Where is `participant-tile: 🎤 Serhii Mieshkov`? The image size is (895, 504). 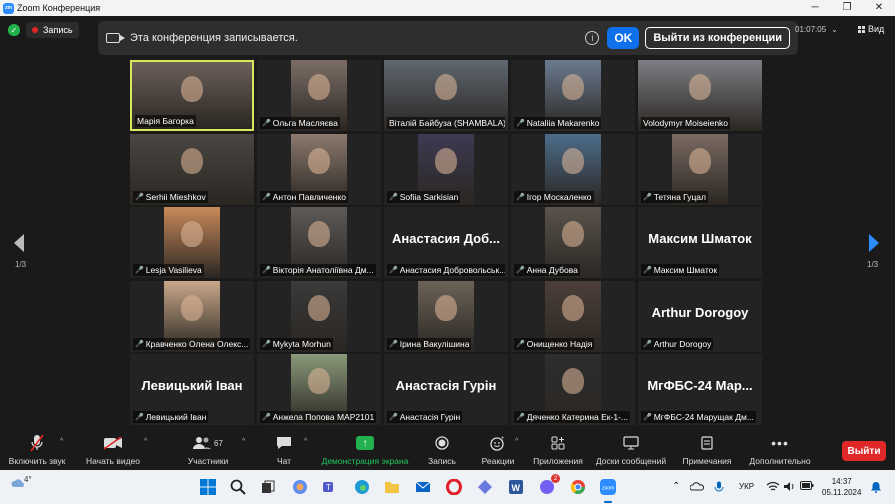
participant-tile: 🎤 Serhii Mieshkov is located at coordinates (192, 169).